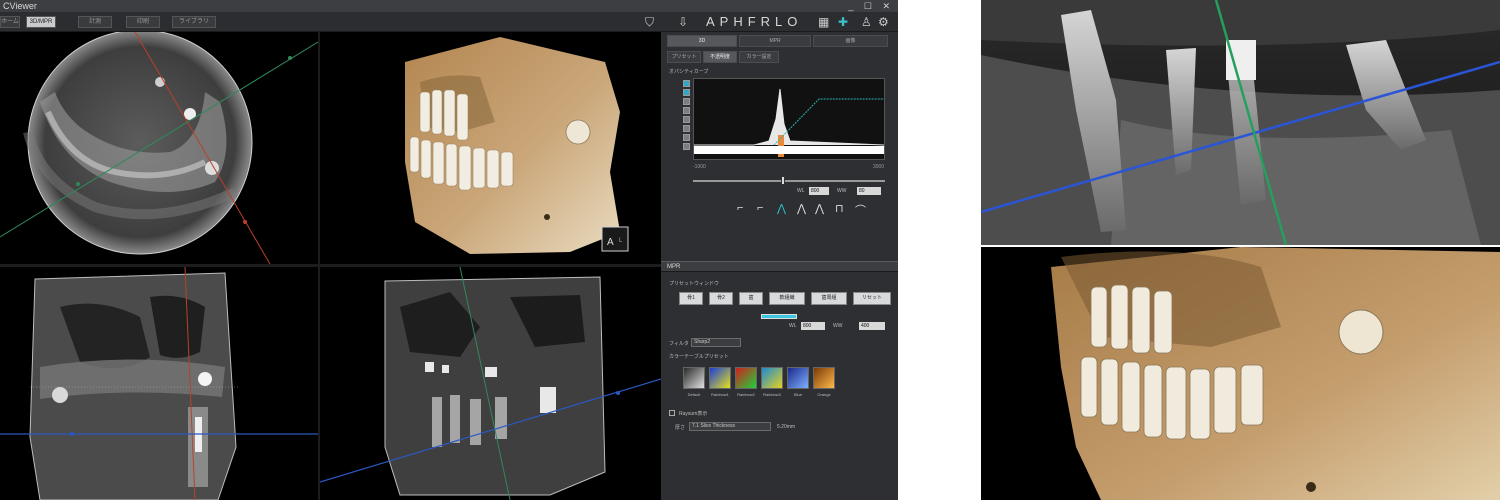 The image size is (1500, 500). Describe the element at coordinates (720, 57) in the screenshot. I see `panel-subtab-opacity: 不透明度` at that location.